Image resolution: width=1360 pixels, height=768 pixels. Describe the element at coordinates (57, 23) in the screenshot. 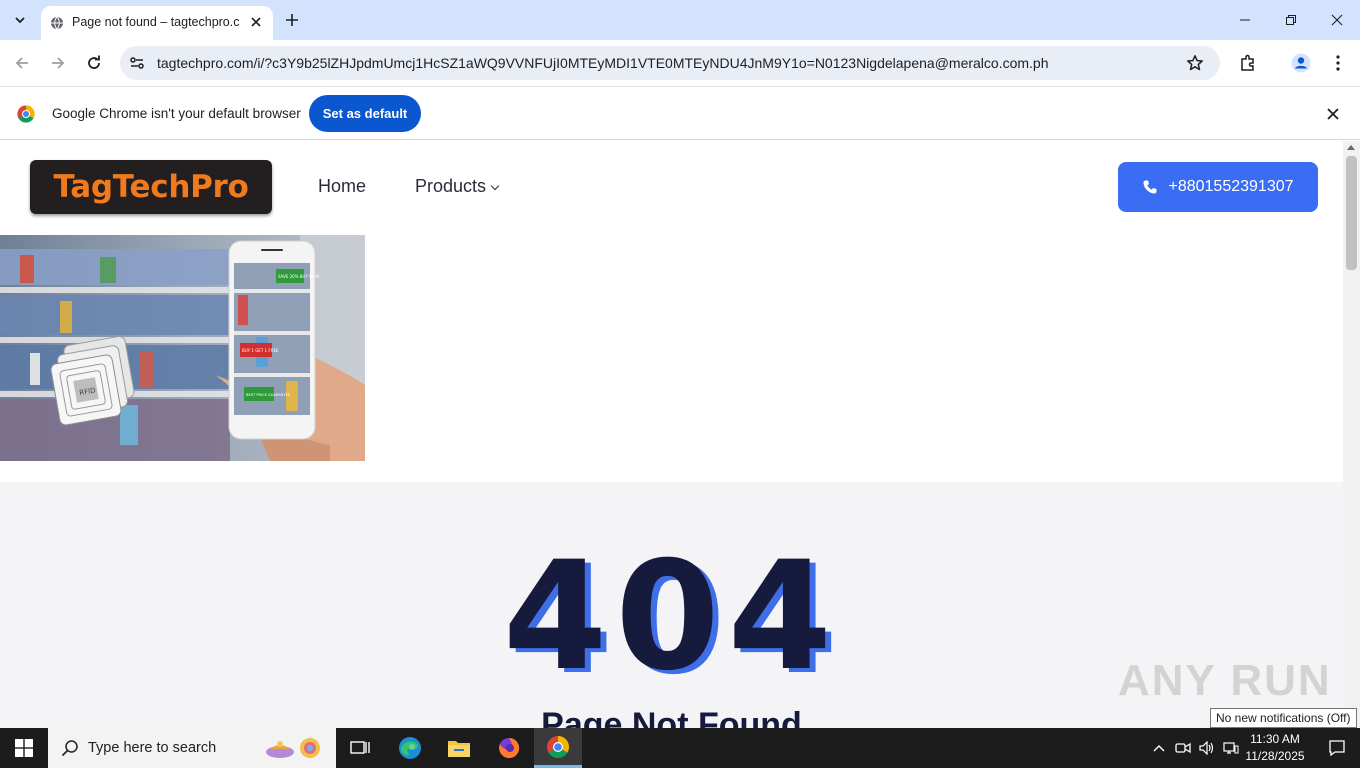

I see `globe-icon` at that location.